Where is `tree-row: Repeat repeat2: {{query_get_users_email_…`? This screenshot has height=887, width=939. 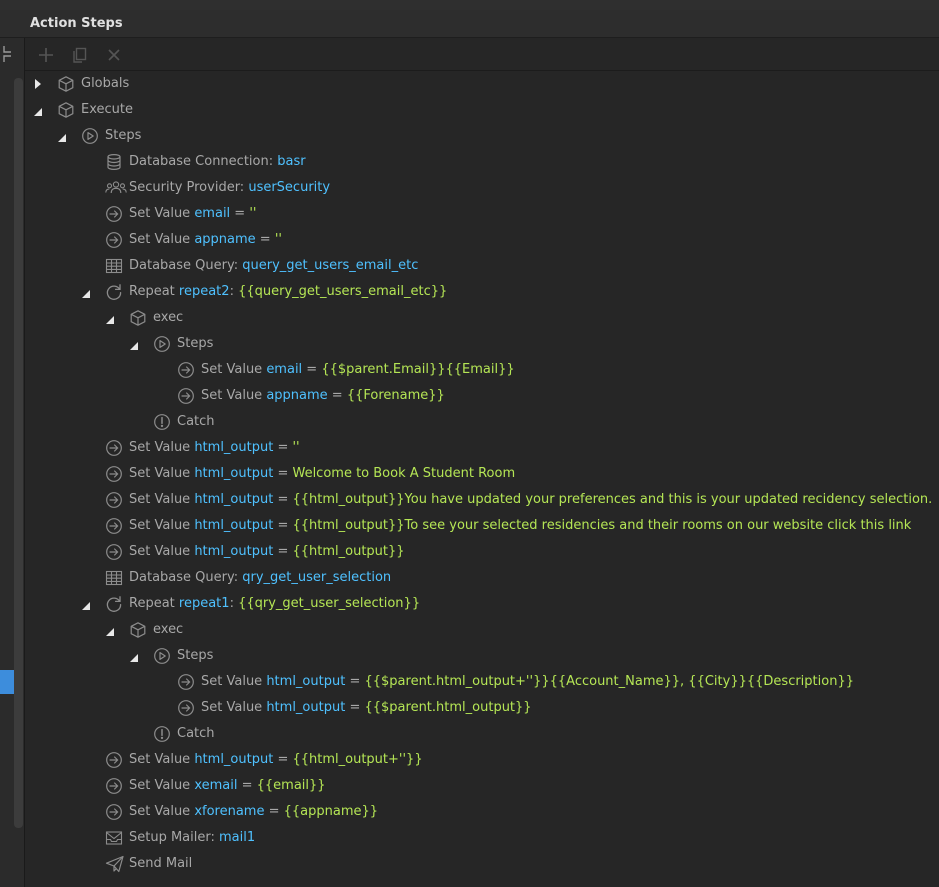 tree-row: Repeat repeat2: {{query_get_users_email_… is located at coordinates (482, 292).